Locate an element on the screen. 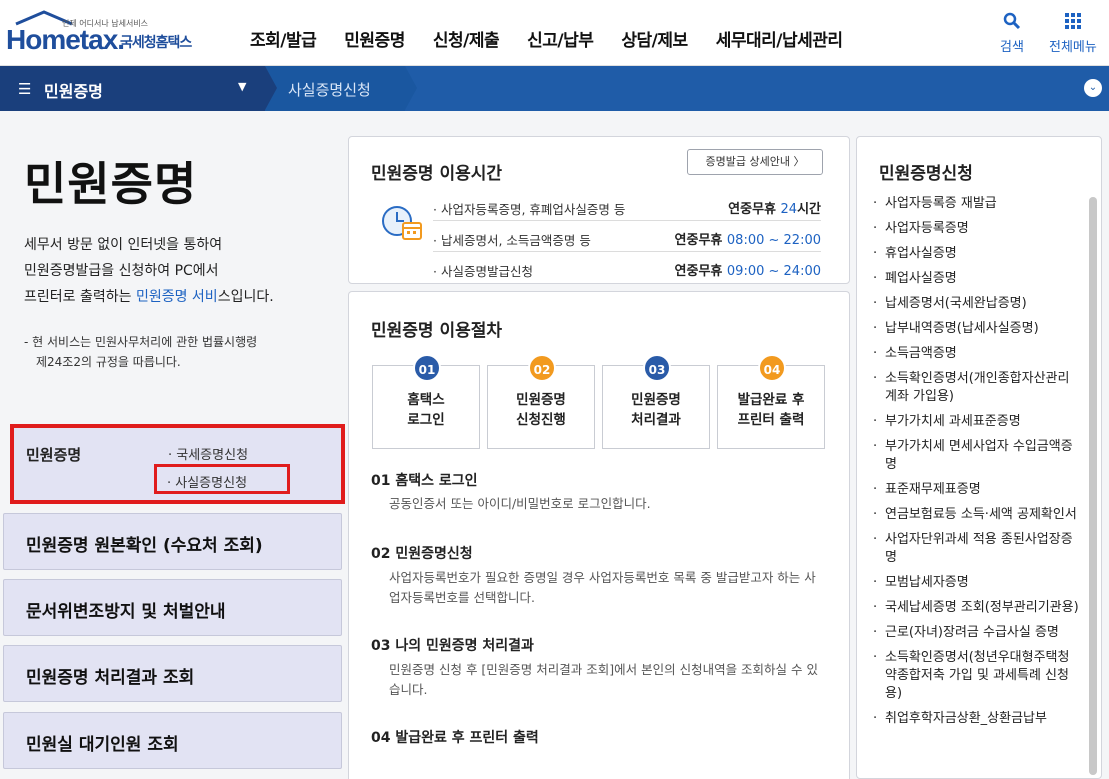  menu-civil-cert-title: 민원증명 is located at coordinates (53, 454).